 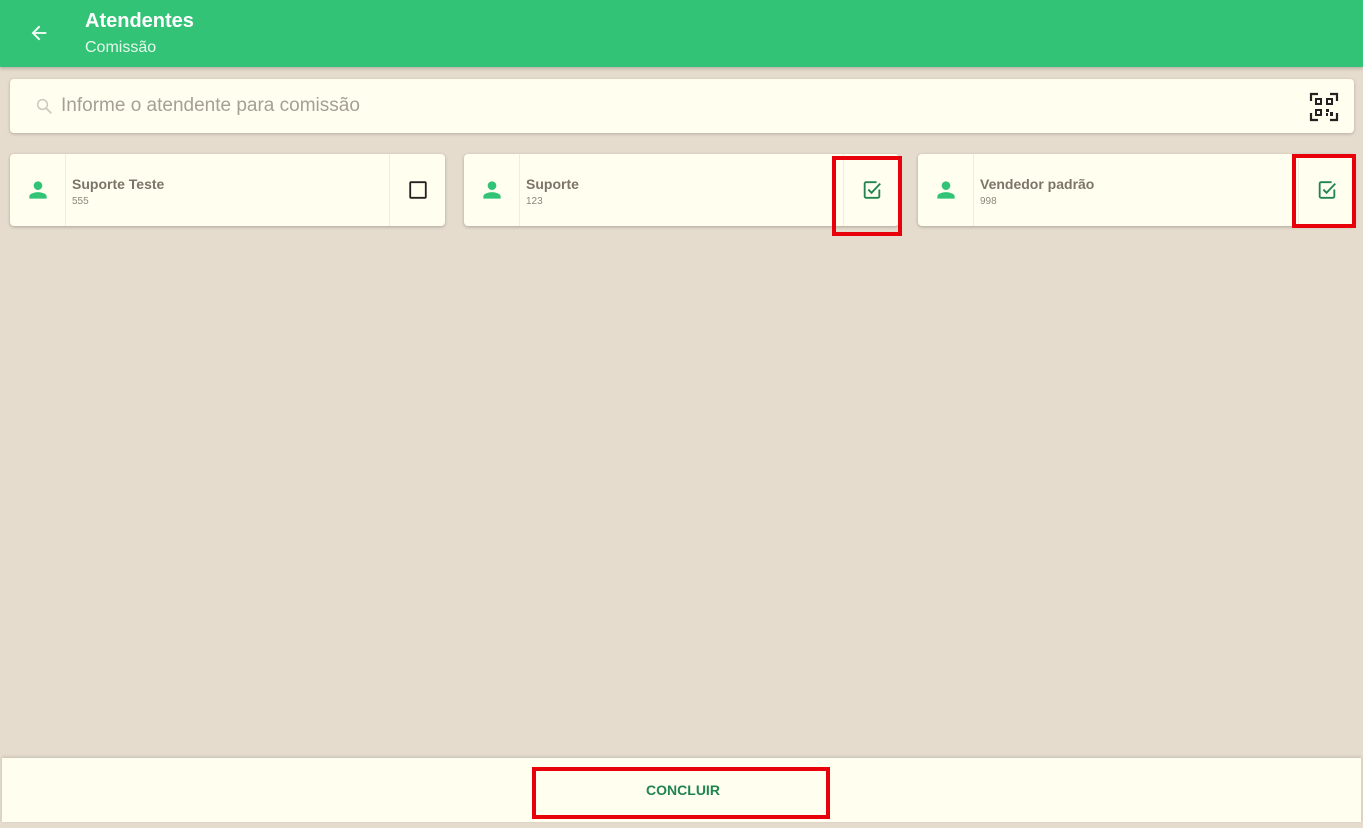 I want to click on footer-bar: CONCLUIR, so click(x=681, y=790).